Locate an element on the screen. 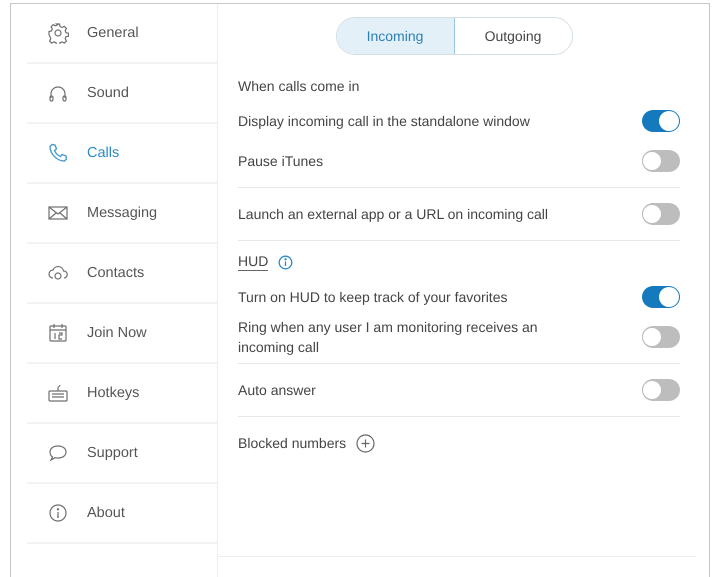  sidebar-item: Hotkeys is located at coordinates (122, 394).